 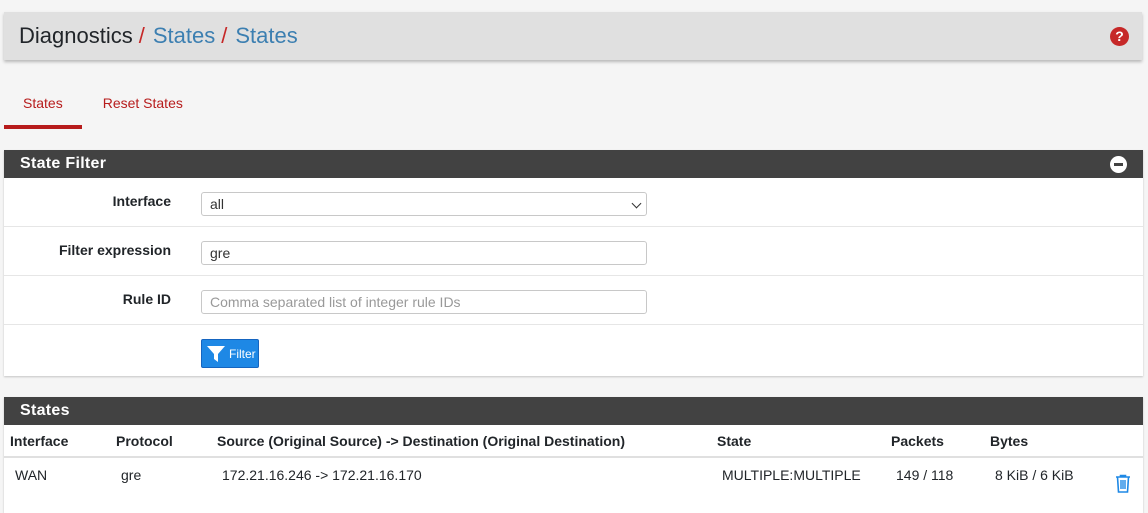 I want to click on states-panel-title: States, so click(x=45, y=410).